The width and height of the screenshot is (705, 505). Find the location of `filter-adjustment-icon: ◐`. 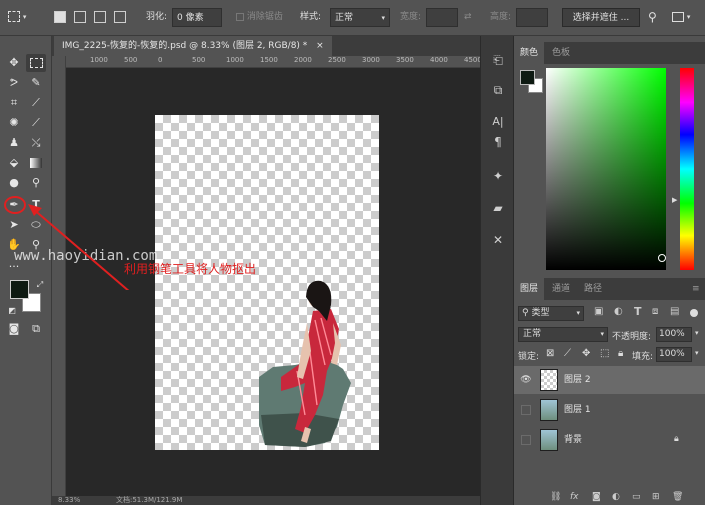

filter-adjustment-icon: ◐ is located at coordinates (618, 311).